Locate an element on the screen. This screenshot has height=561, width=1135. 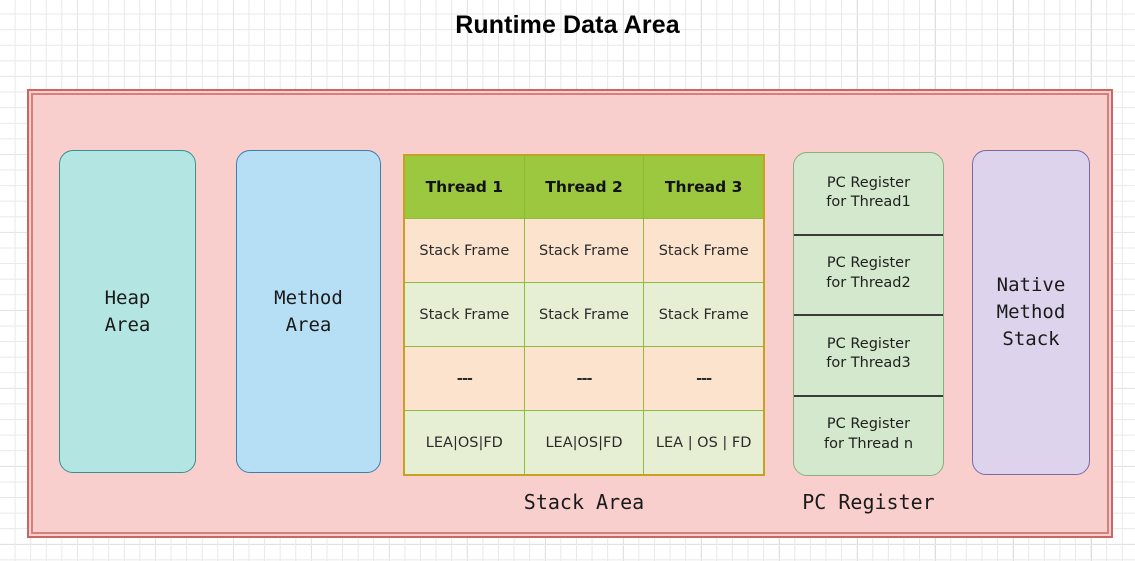
table-cell-r1c1: Stack Frame is located at coordinates (584, 314).